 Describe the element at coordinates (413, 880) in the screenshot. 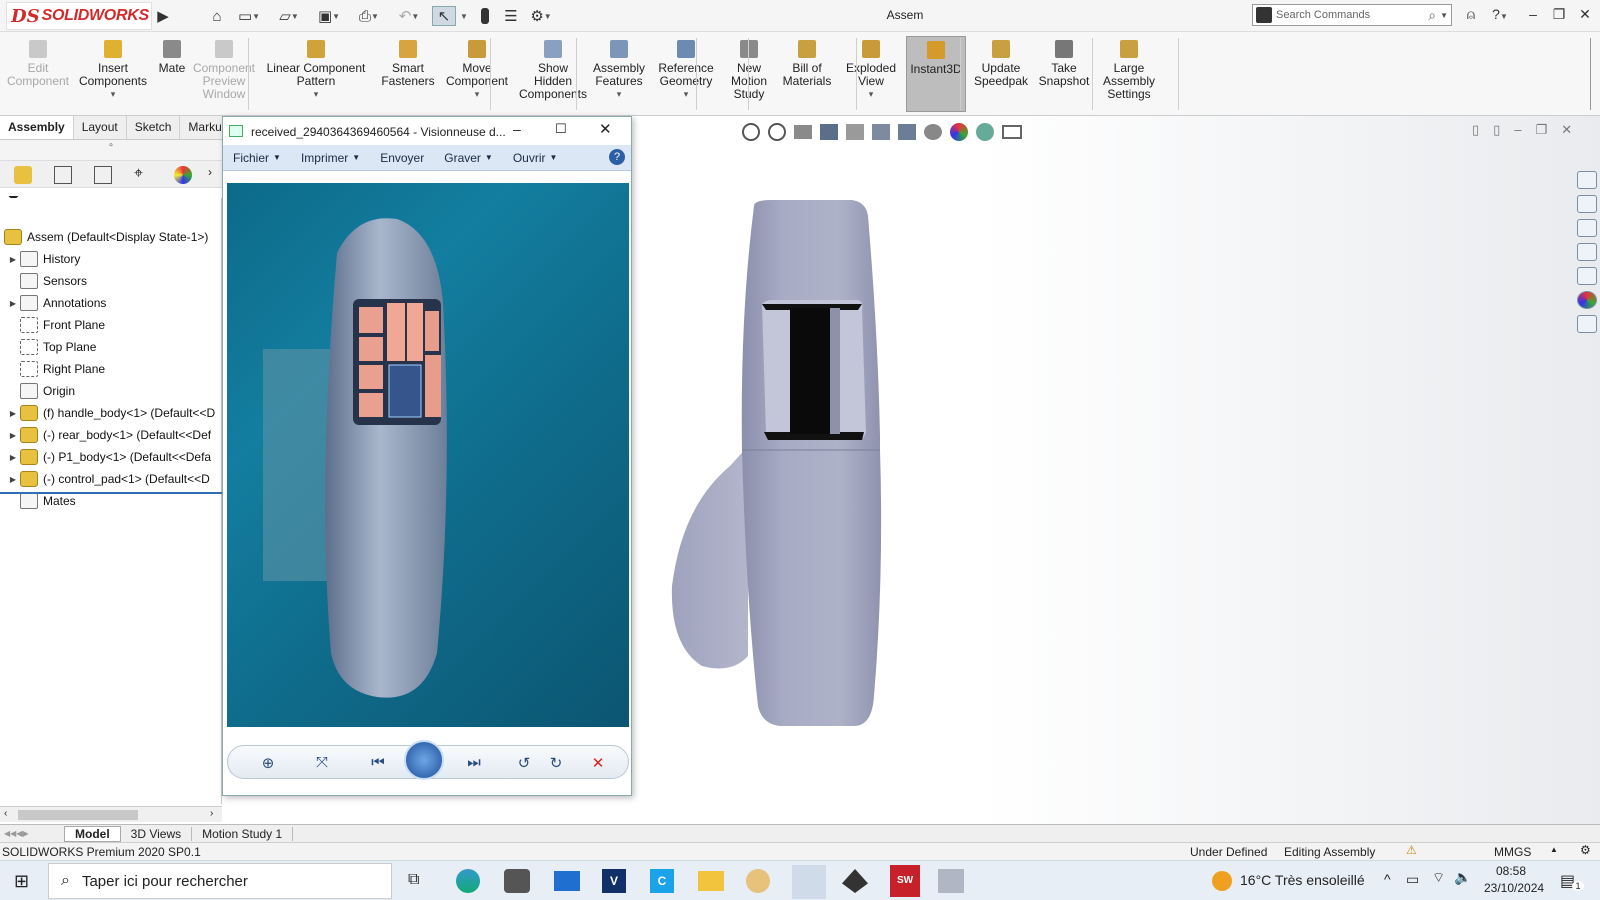

I see `task-view-icon: ⧉` at that location.